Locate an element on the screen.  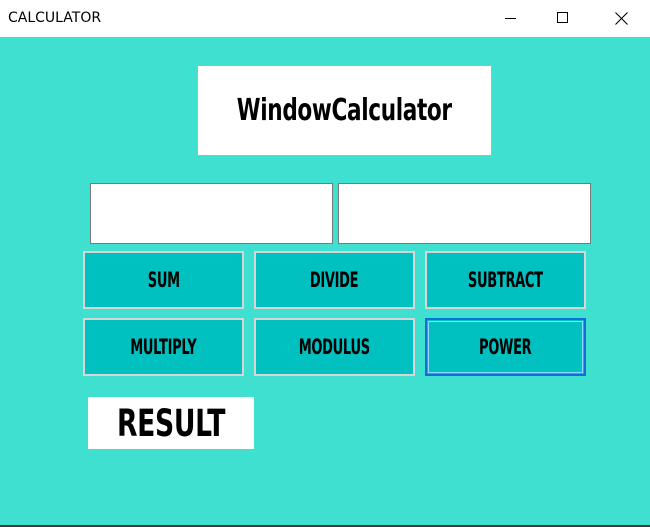
second-number-input is located at coordinates (464, 213).